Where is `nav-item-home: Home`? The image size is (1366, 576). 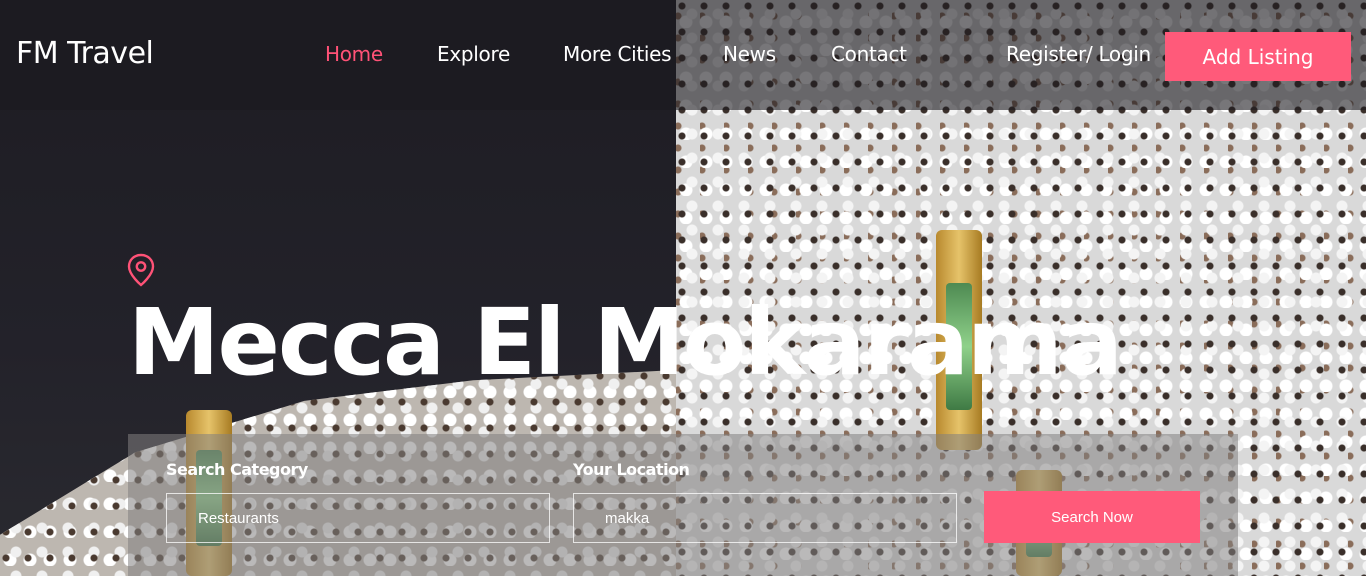 nav-item-home: Home is located at coordinates (354, 54).